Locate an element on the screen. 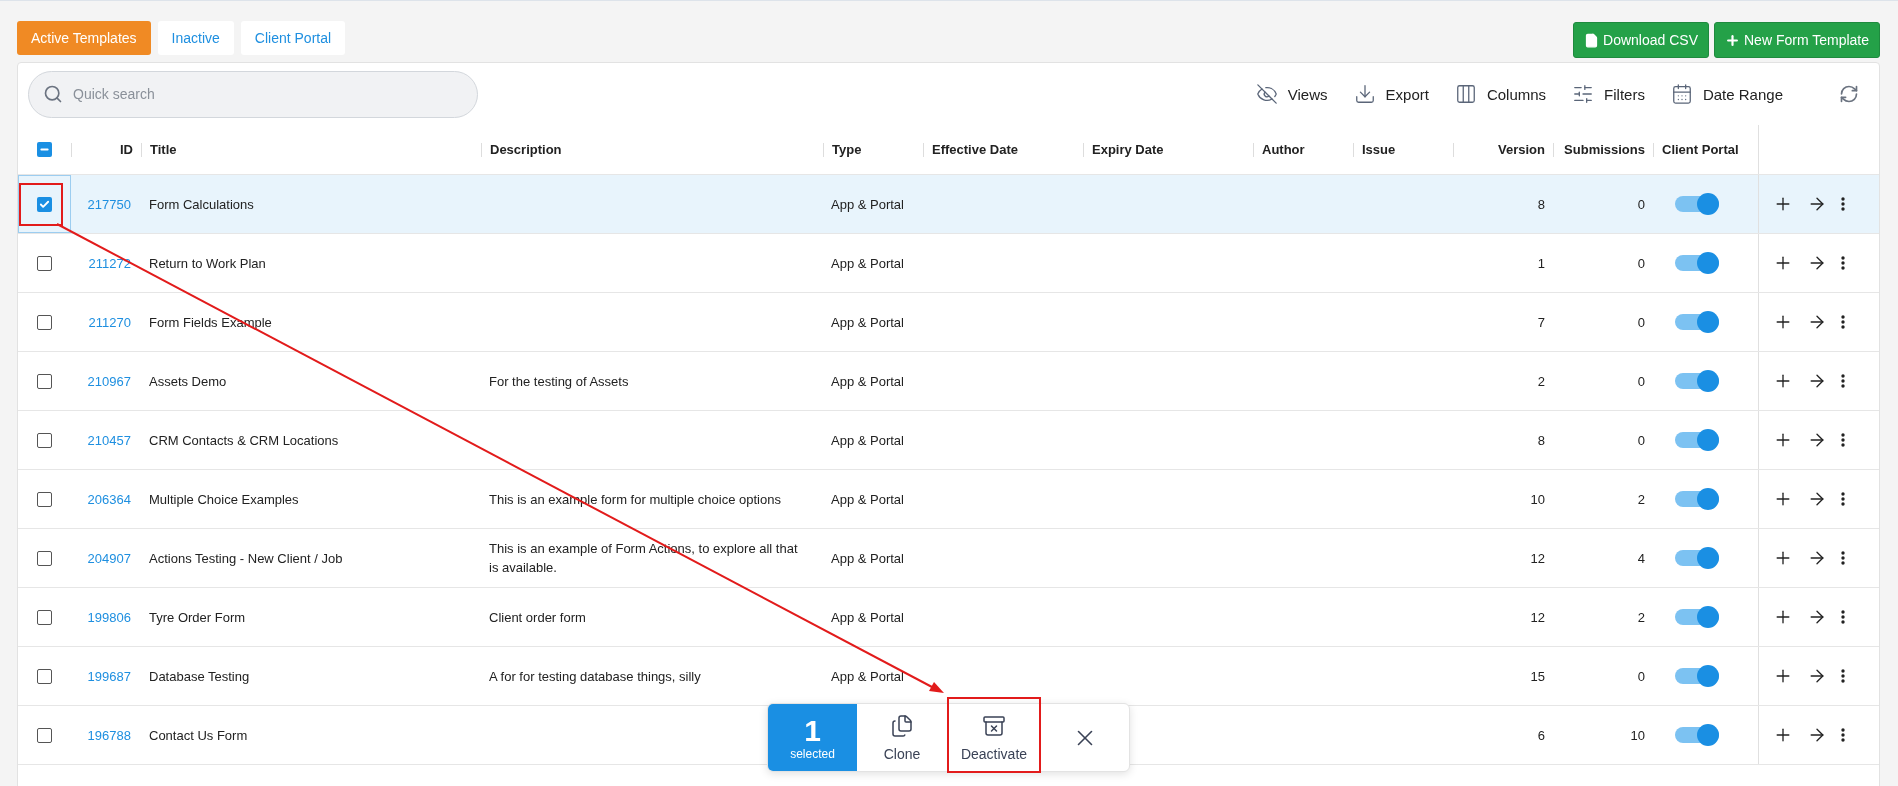 The height and width of the screenshot is (786, 1898). title-cell-text: Database Testing is located at coordinates (199, 676).